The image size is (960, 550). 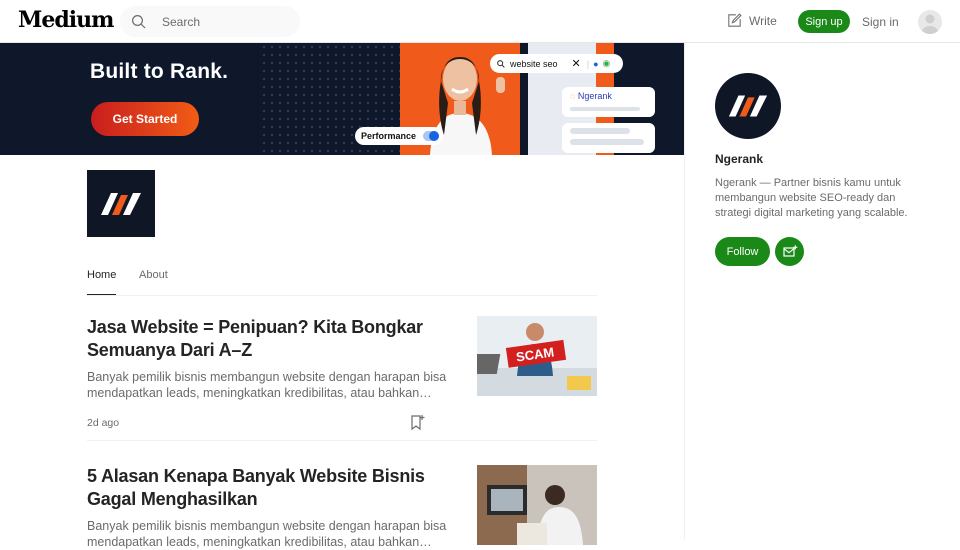 I want to click on banner-skeleton-card, so click(x=608, y=138).